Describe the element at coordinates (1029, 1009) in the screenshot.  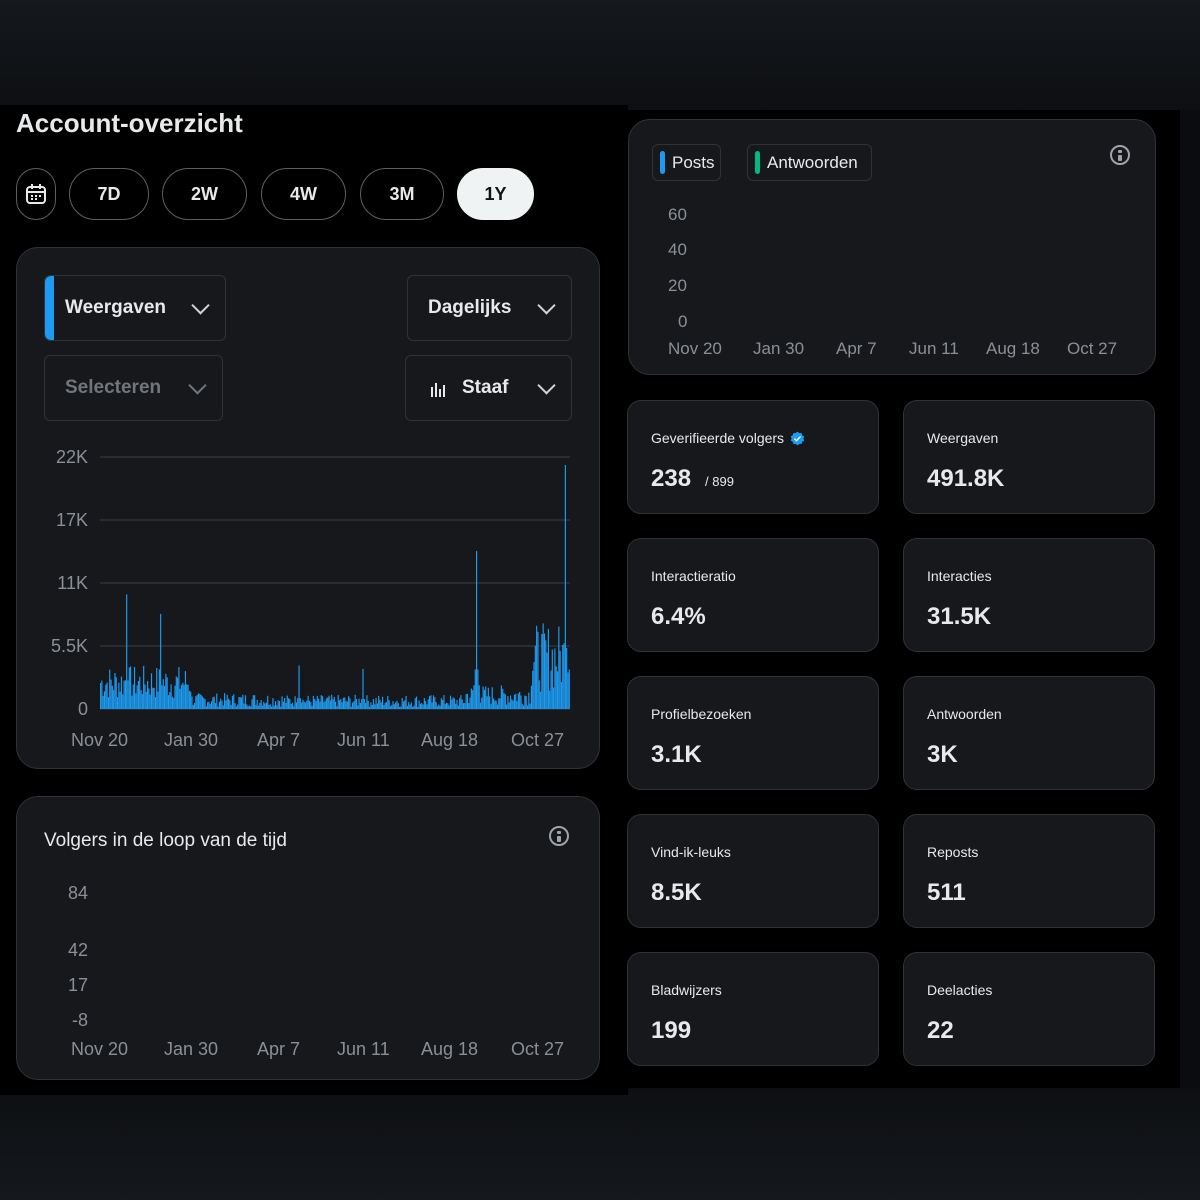
I see `stat-card-shares: Deelacties 22` at that location.